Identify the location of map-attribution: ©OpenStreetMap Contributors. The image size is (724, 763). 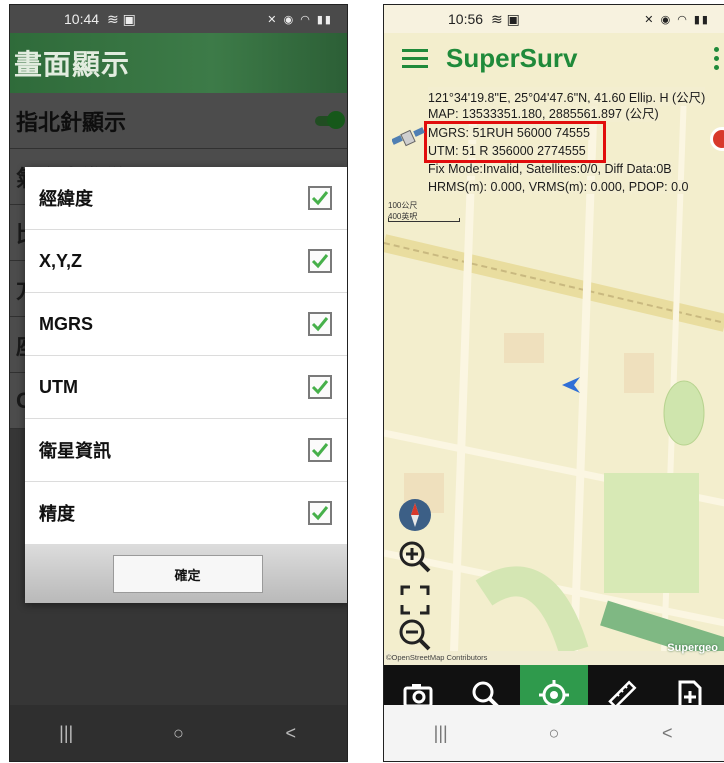
(436, 657).